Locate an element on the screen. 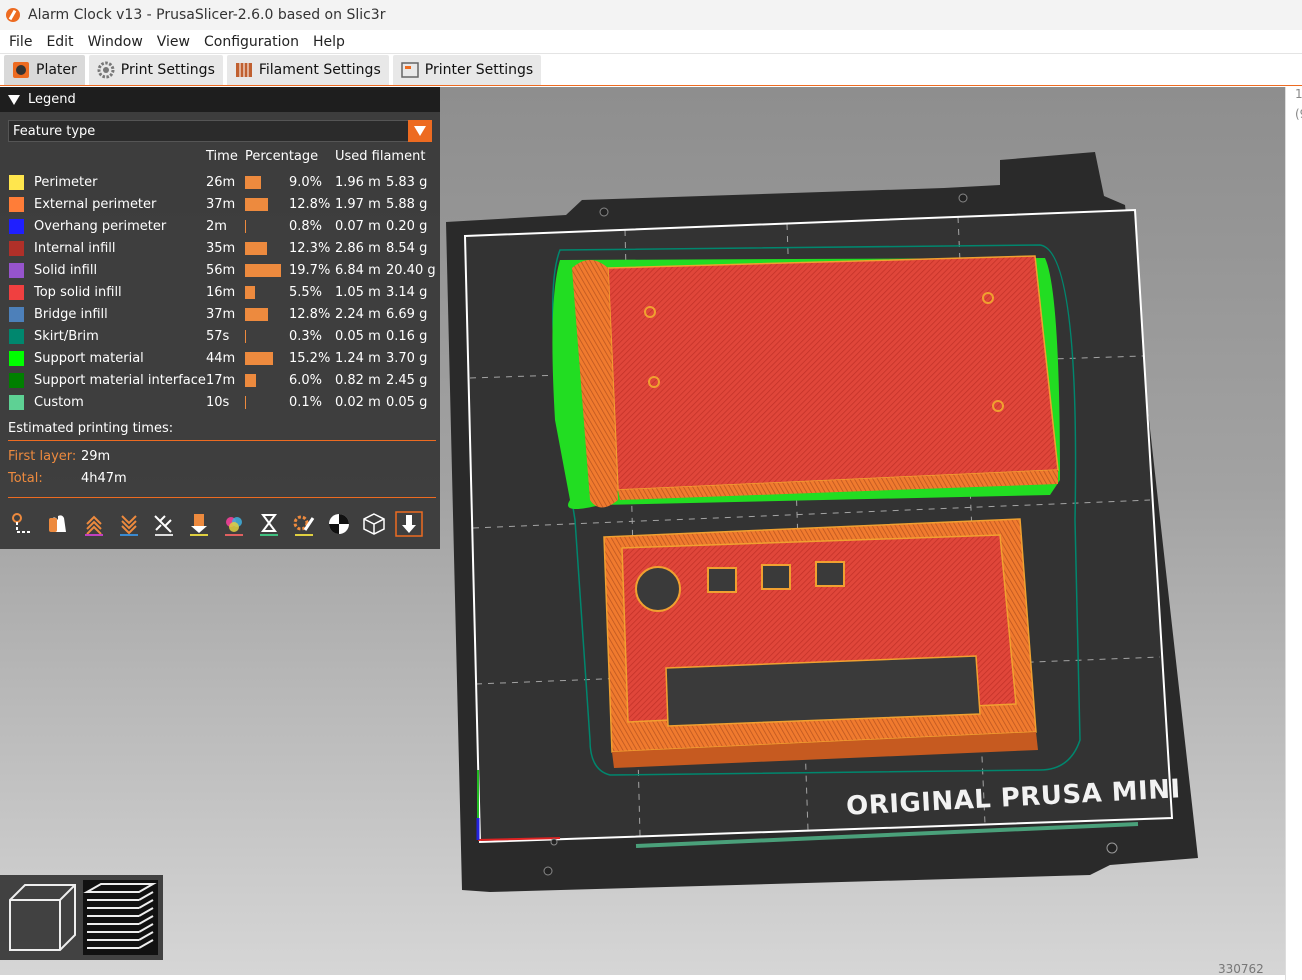 This screenshot has width=1302, height=980. legend-row: Top solid infill 16m 5.5% 1.05 m 3.14 g is located at coordinates (220, 293).